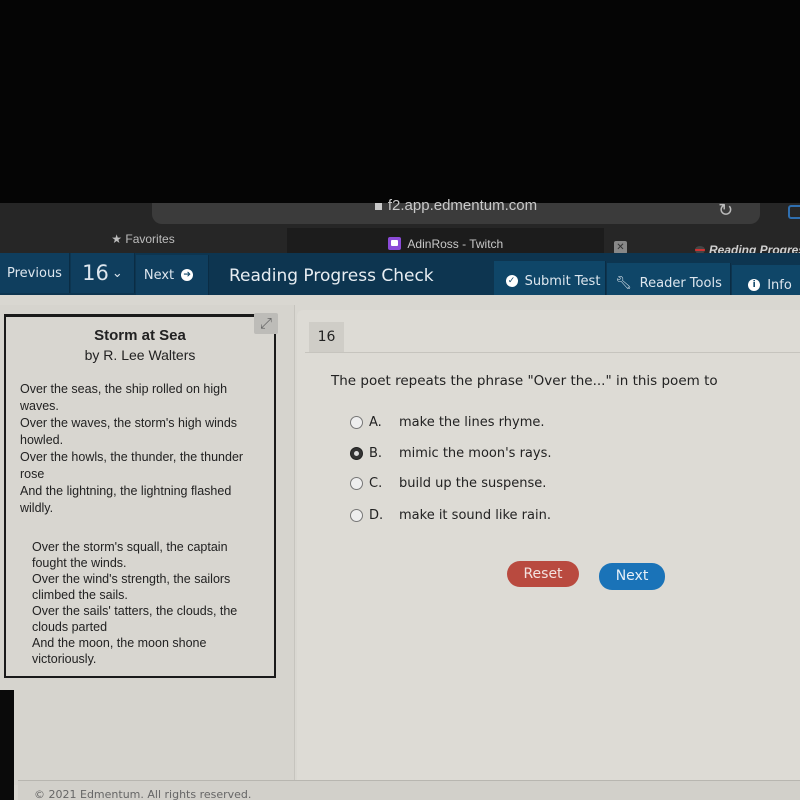 Image resolution: width=800 pixels, height=800 pixels. I want to click on radio-c, so click(356, 483).